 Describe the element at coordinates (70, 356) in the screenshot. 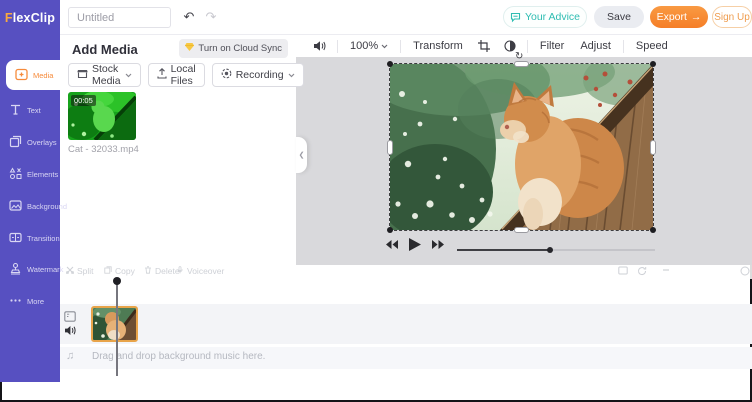

I see `music-note-icon: ♫` at that location.